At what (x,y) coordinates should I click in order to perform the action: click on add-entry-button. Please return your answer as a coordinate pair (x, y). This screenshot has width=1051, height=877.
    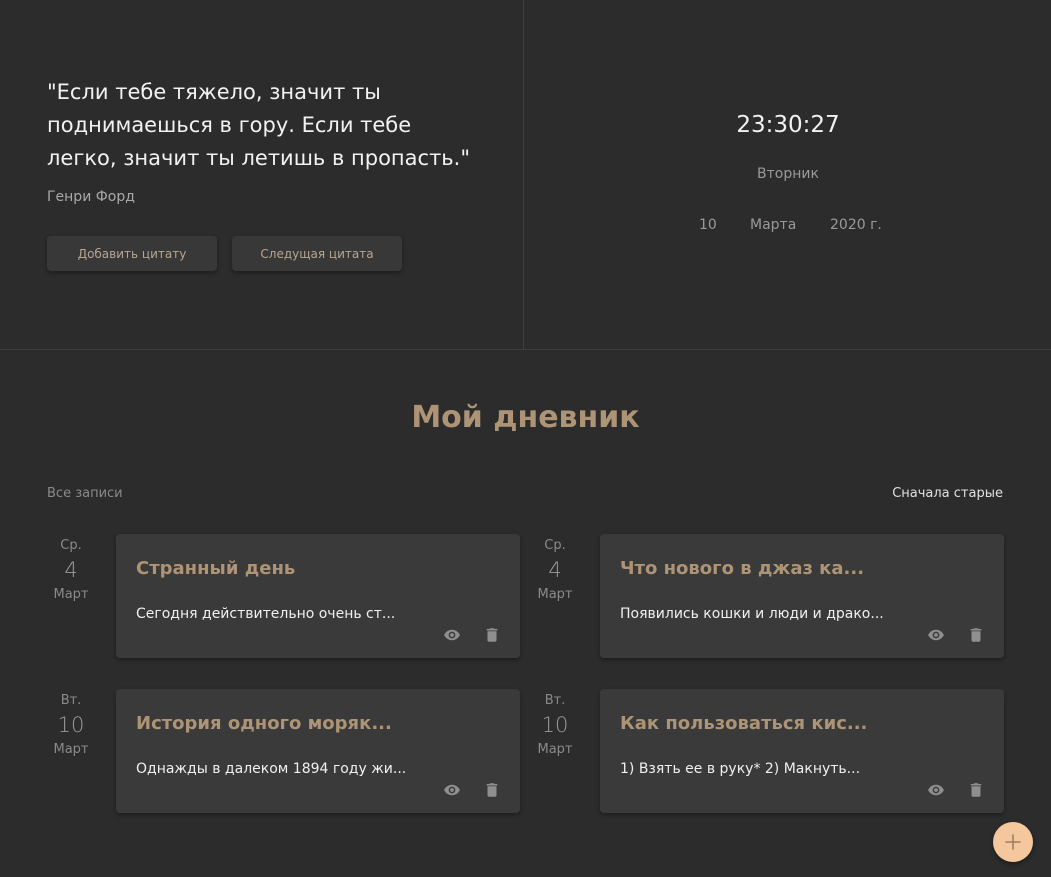
    Looking at the image, I should click on (1013, 842).